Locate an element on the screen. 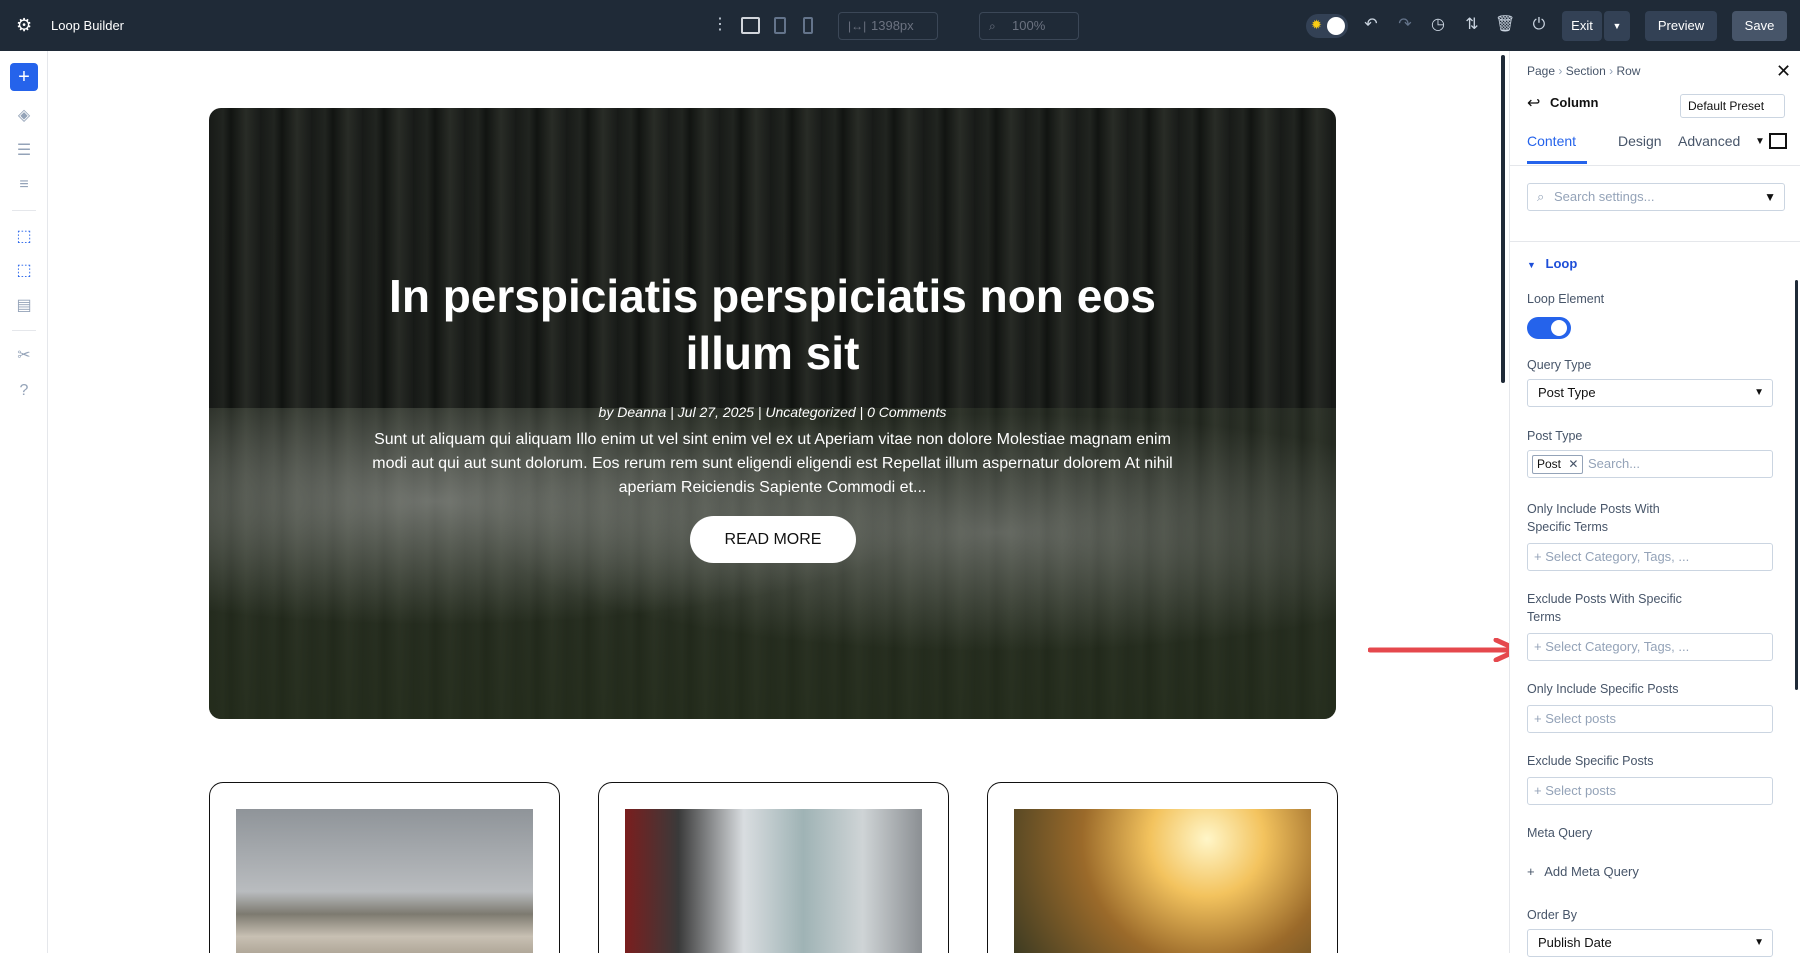 The width and height of the screenshot is (1800, 957). settings-search-input: ⌕ Search settings... ▼ is located at coordinates (1656, 197).